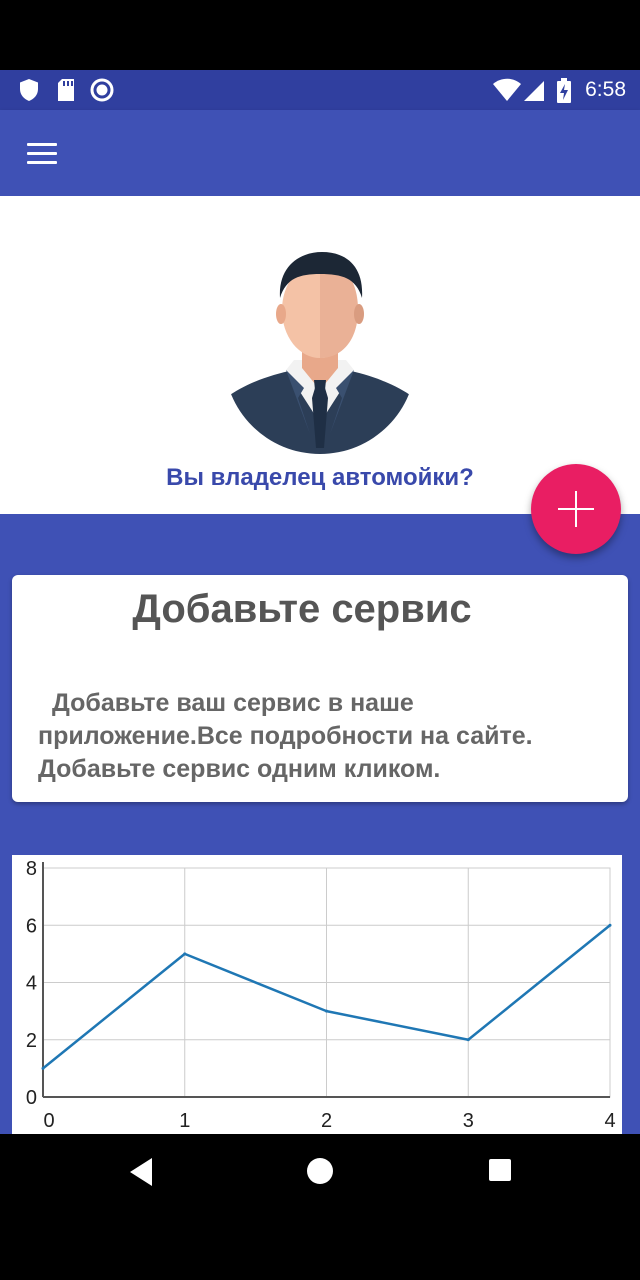 Image resolution: width=640 pixels, height=1280 pixels. I want to click on plus-icon, so click(576, 509).